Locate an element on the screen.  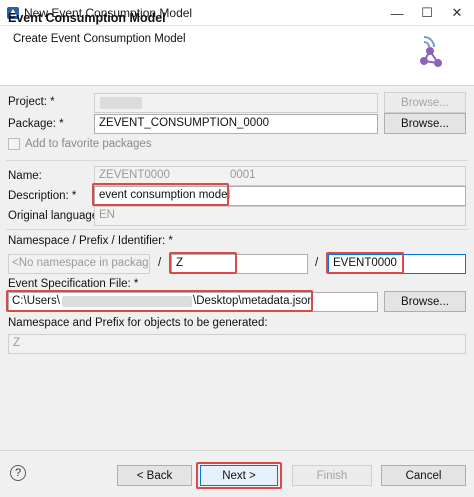
banner-title: Event Consumption Model is located at coordinates (87, 18).